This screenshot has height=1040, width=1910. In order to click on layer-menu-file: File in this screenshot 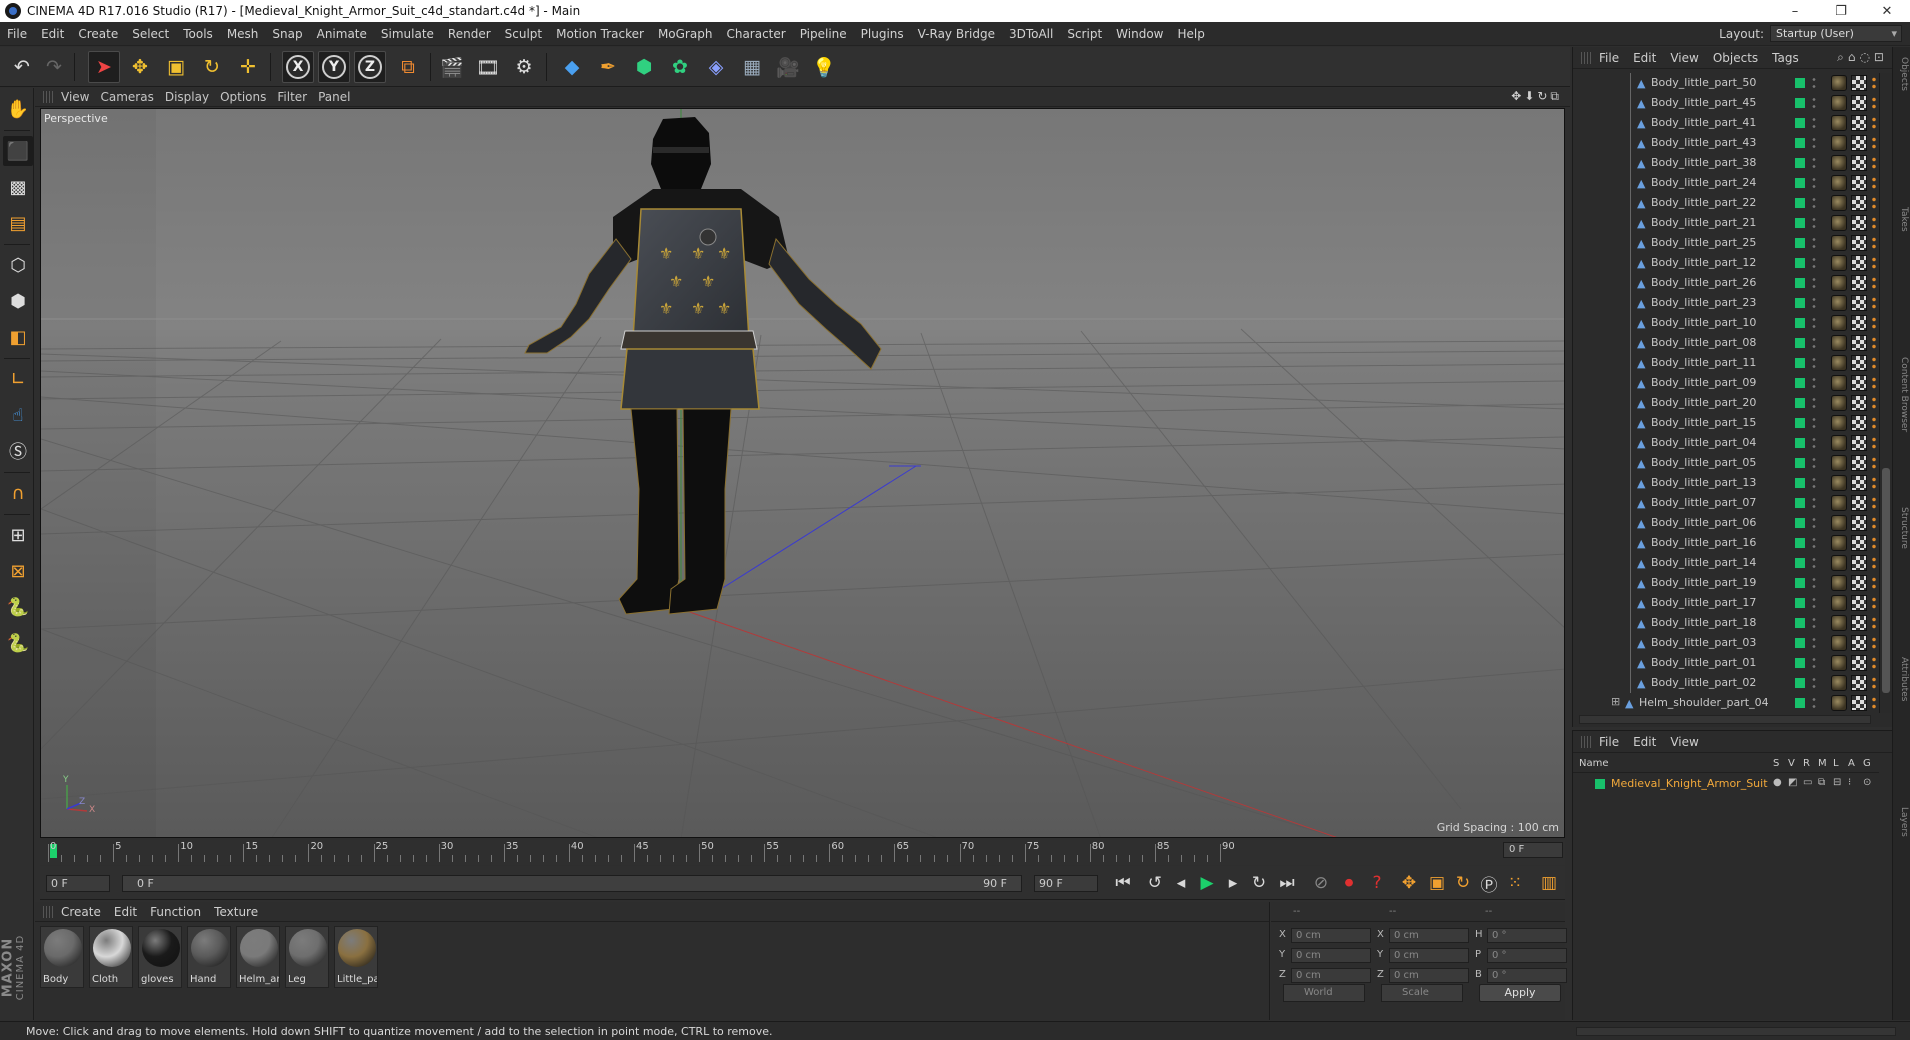, I will do `click(1616, 742)`.